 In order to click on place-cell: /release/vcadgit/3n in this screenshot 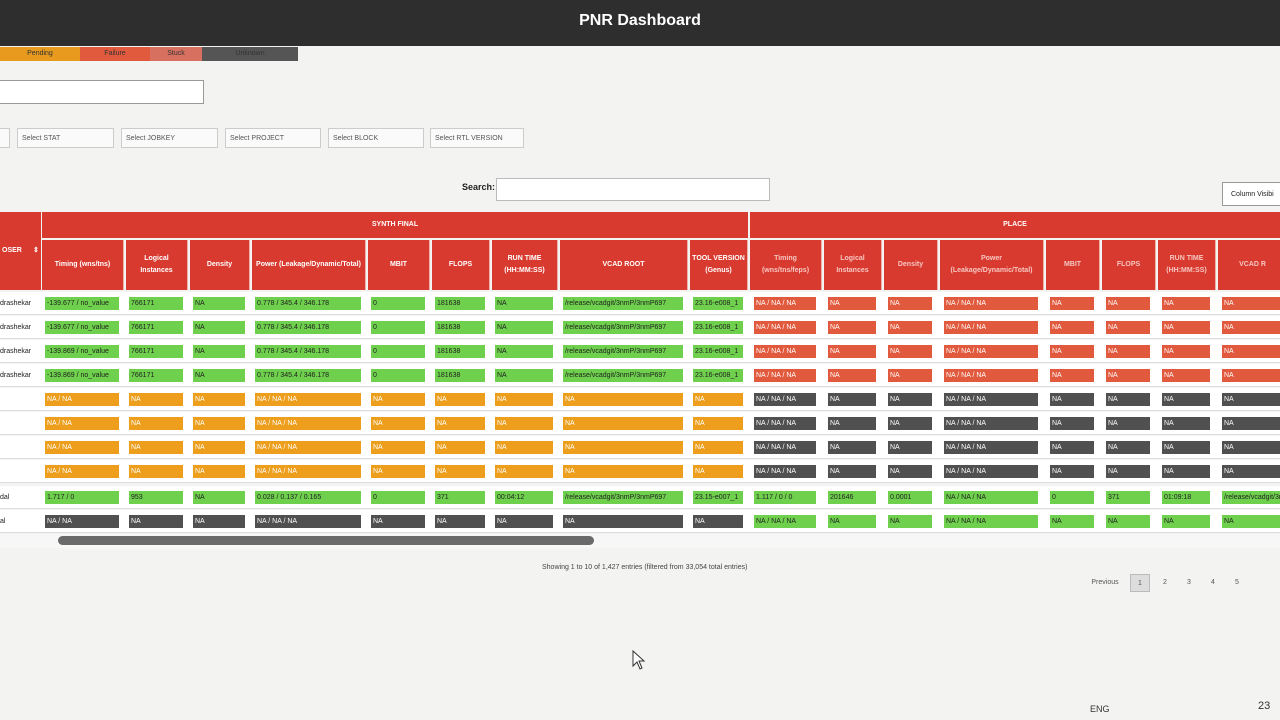, I will do `click(1251, 497)`.